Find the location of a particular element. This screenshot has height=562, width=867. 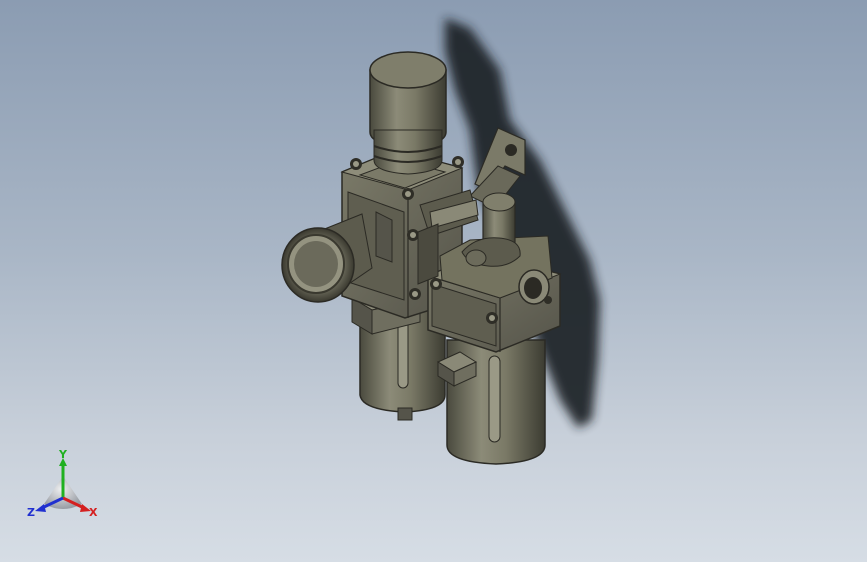

y-axis-label: Y is located at coordinates (63, 454).